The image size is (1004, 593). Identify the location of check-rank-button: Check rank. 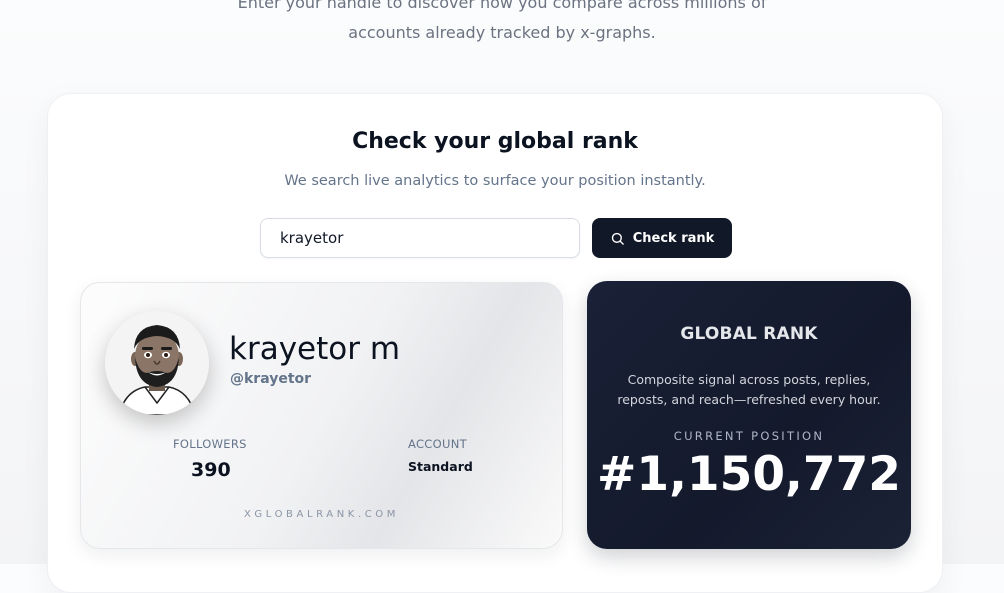
(662, 238).